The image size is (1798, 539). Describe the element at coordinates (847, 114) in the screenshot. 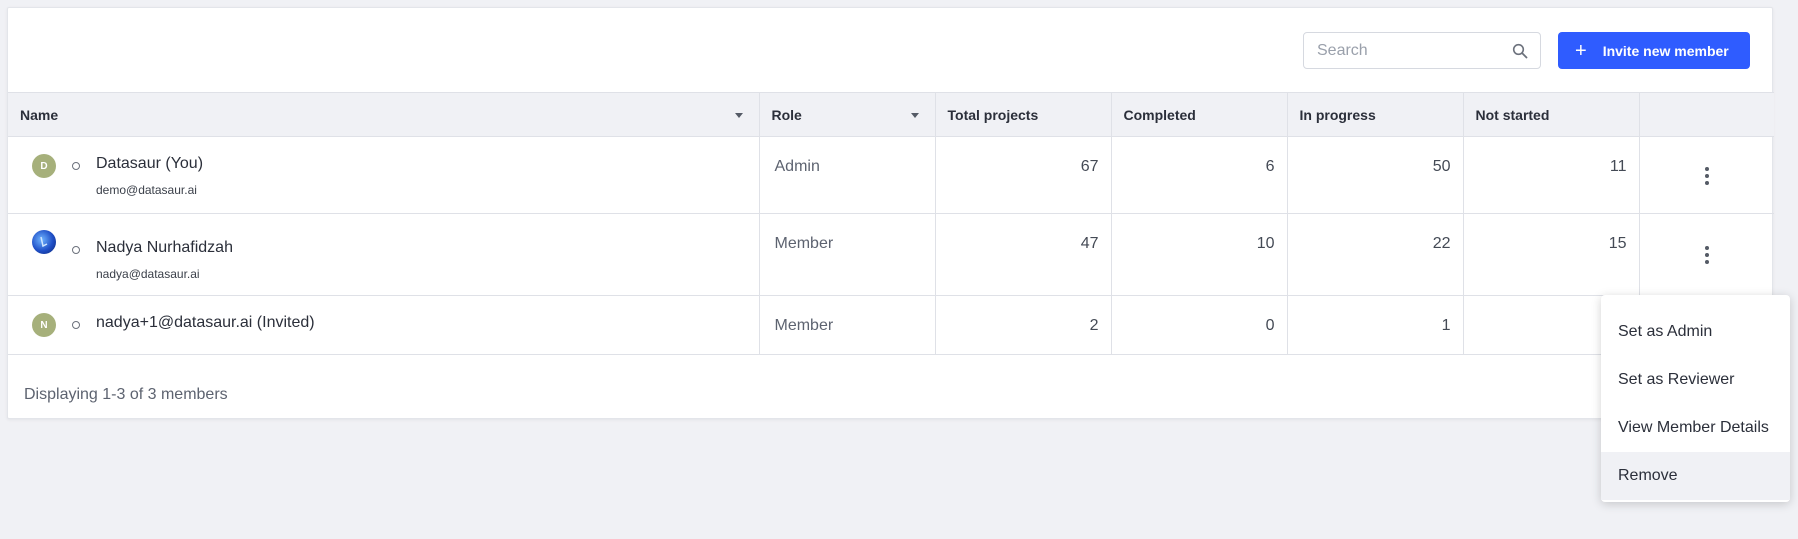

I see `column-header-role: Role` at that location.